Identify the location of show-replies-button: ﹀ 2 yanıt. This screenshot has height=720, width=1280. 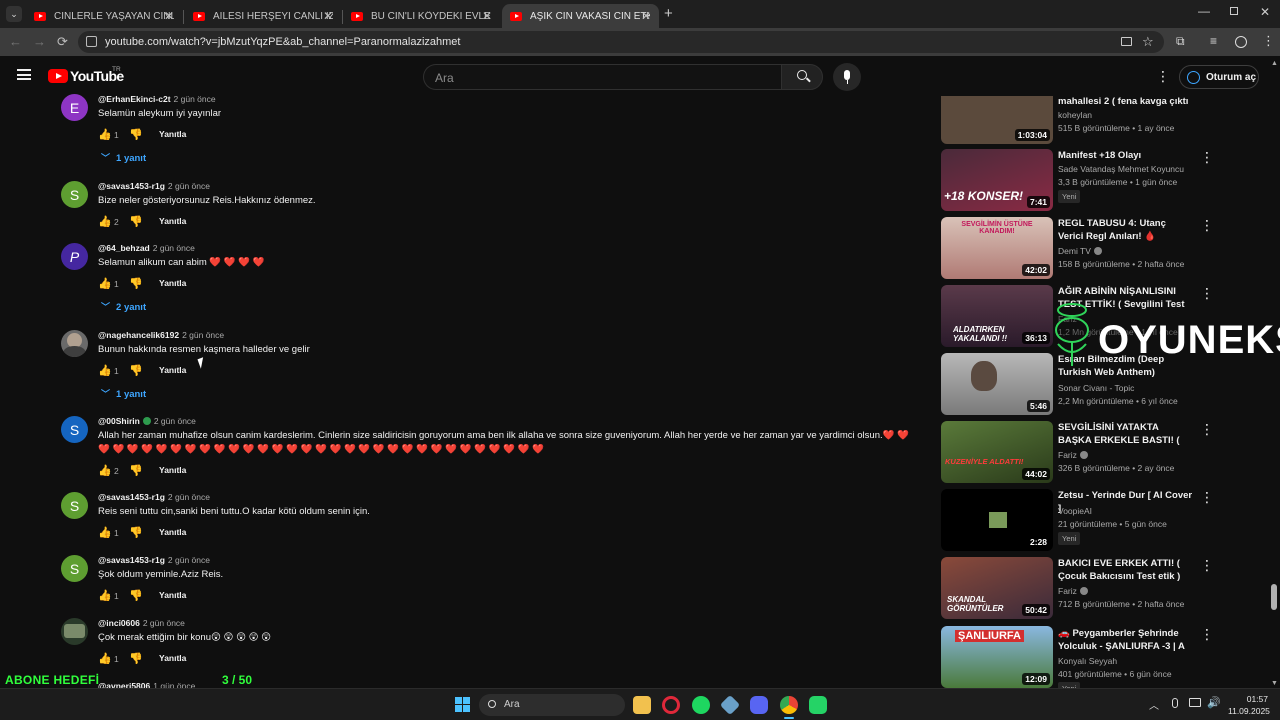
(123, 306).